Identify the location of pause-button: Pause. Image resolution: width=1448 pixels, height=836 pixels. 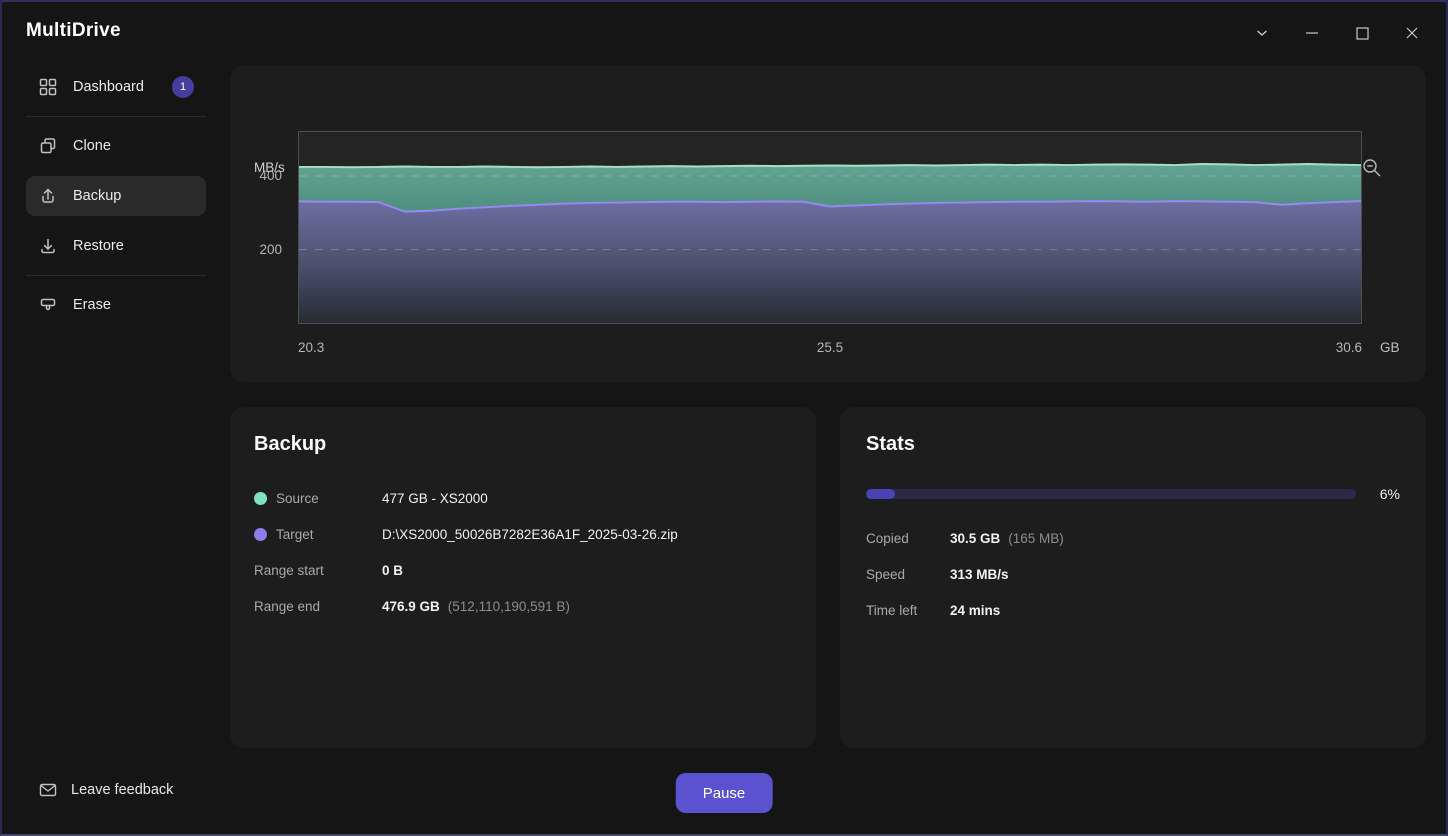
(724, 793).